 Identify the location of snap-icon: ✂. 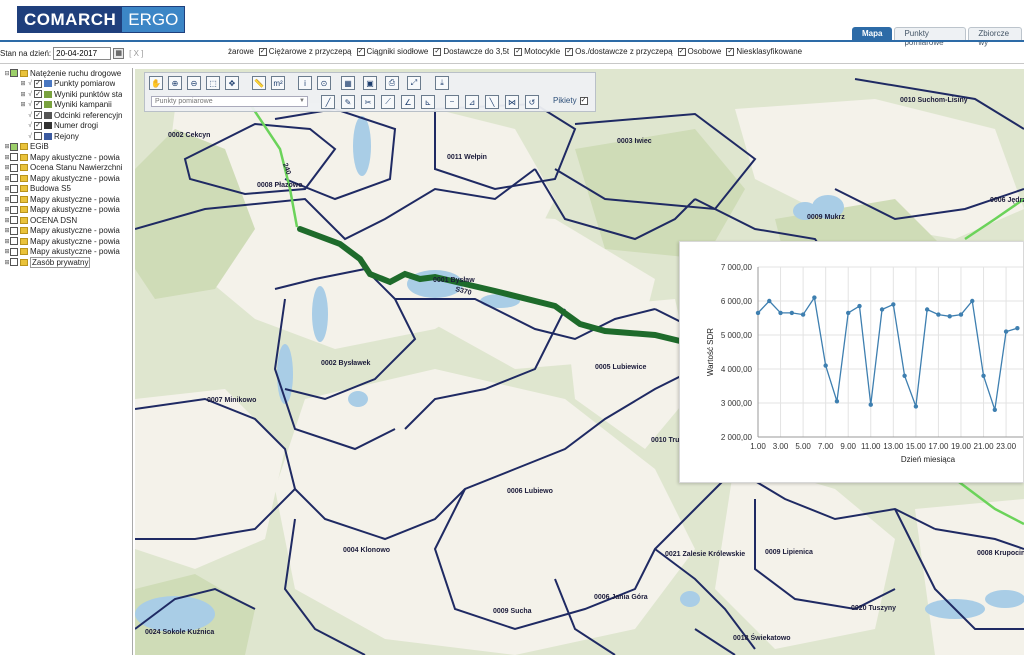
(368, 102).